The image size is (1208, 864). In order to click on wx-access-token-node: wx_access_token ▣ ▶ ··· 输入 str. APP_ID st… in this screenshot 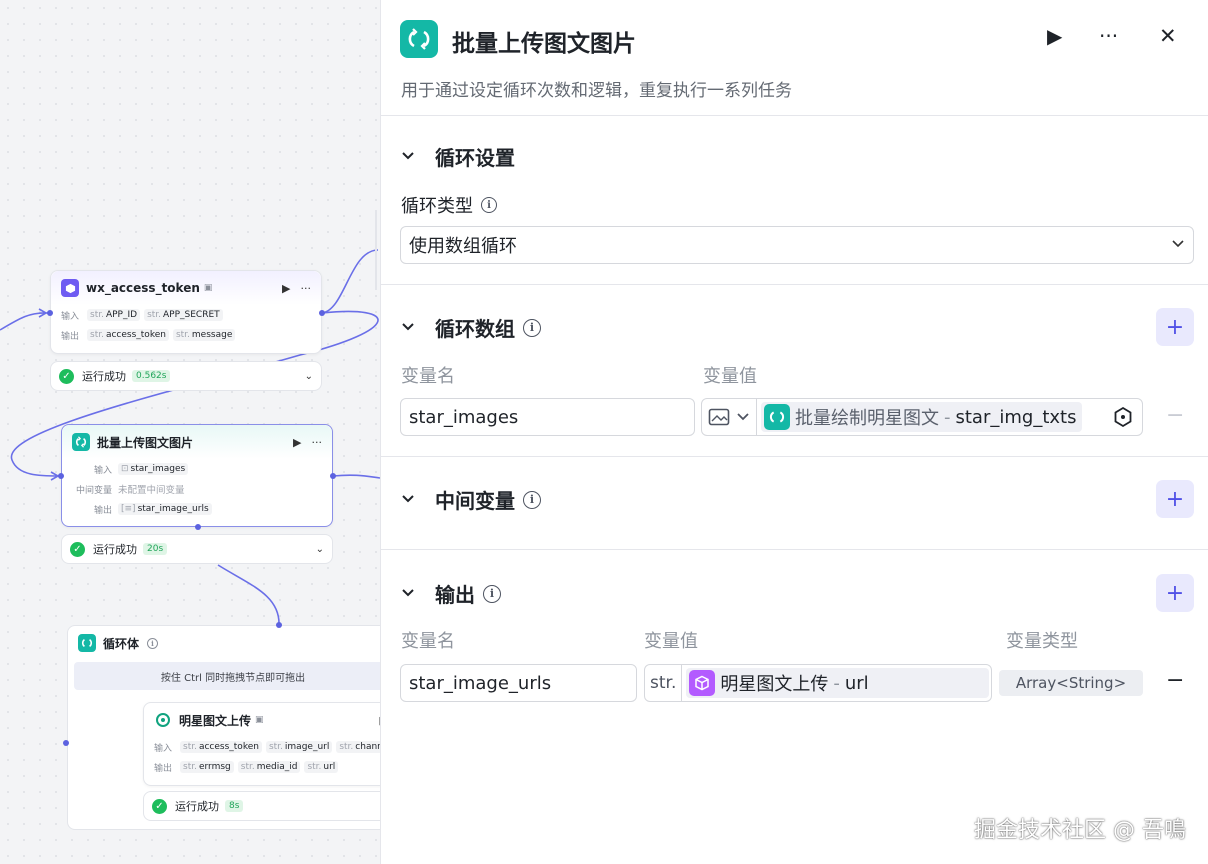, I will do `click(186, 312)`.